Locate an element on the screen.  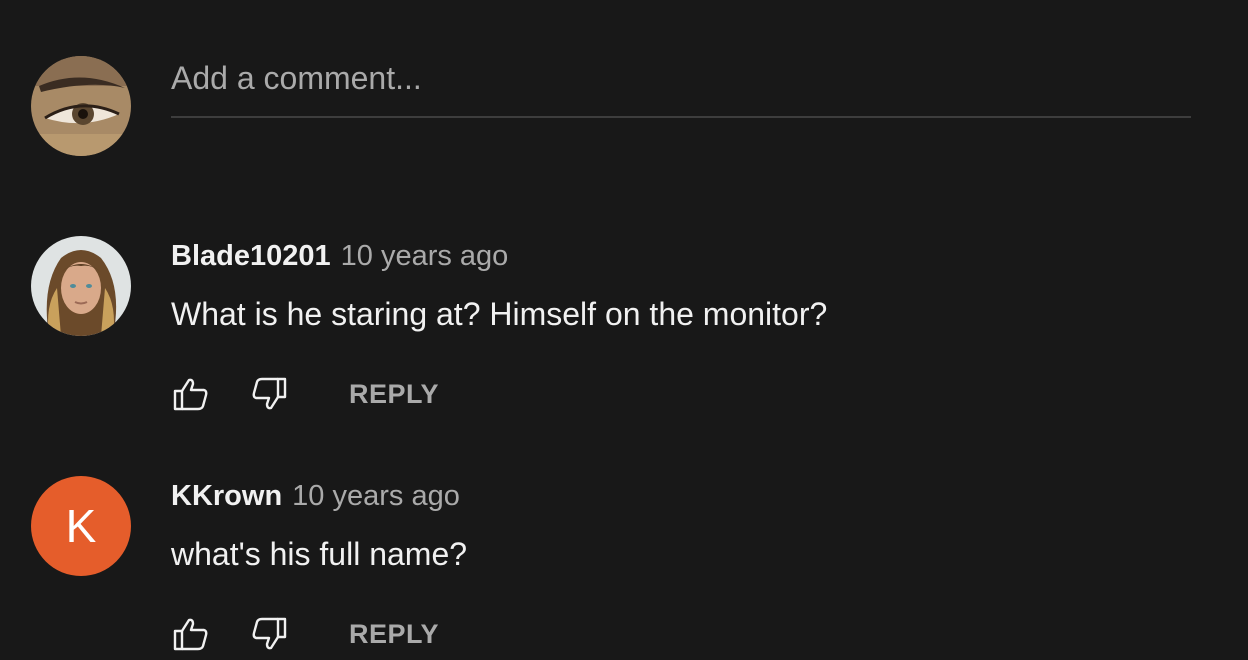
comment-author-avatar: K is located at coordinates (81, 526).